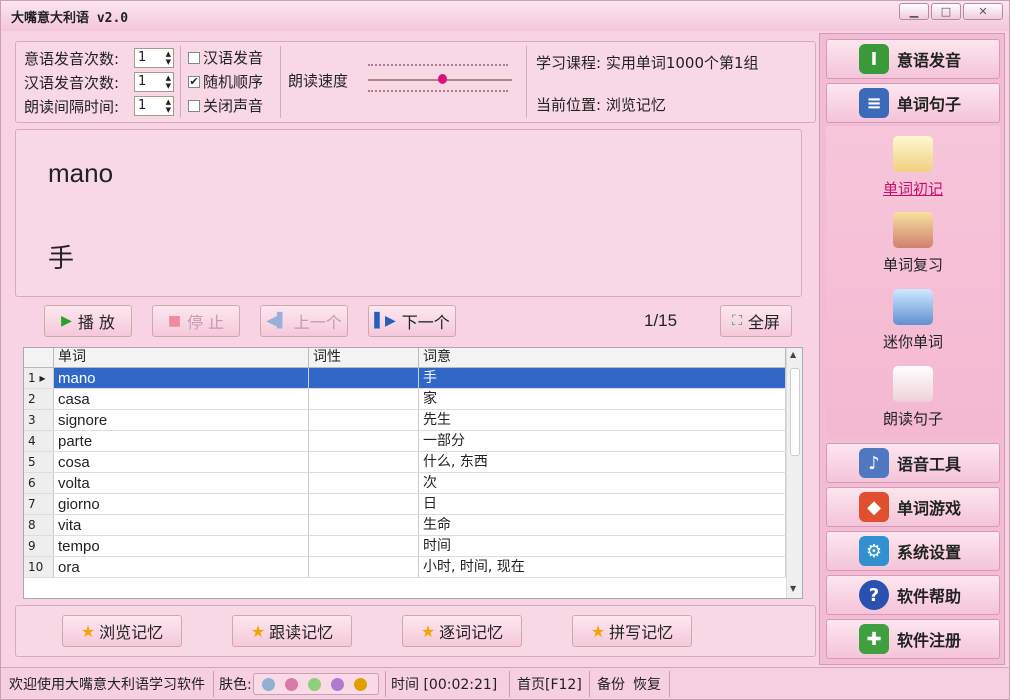  I want to click on next-button: ▌▶ 下一个, so click(412, 321).